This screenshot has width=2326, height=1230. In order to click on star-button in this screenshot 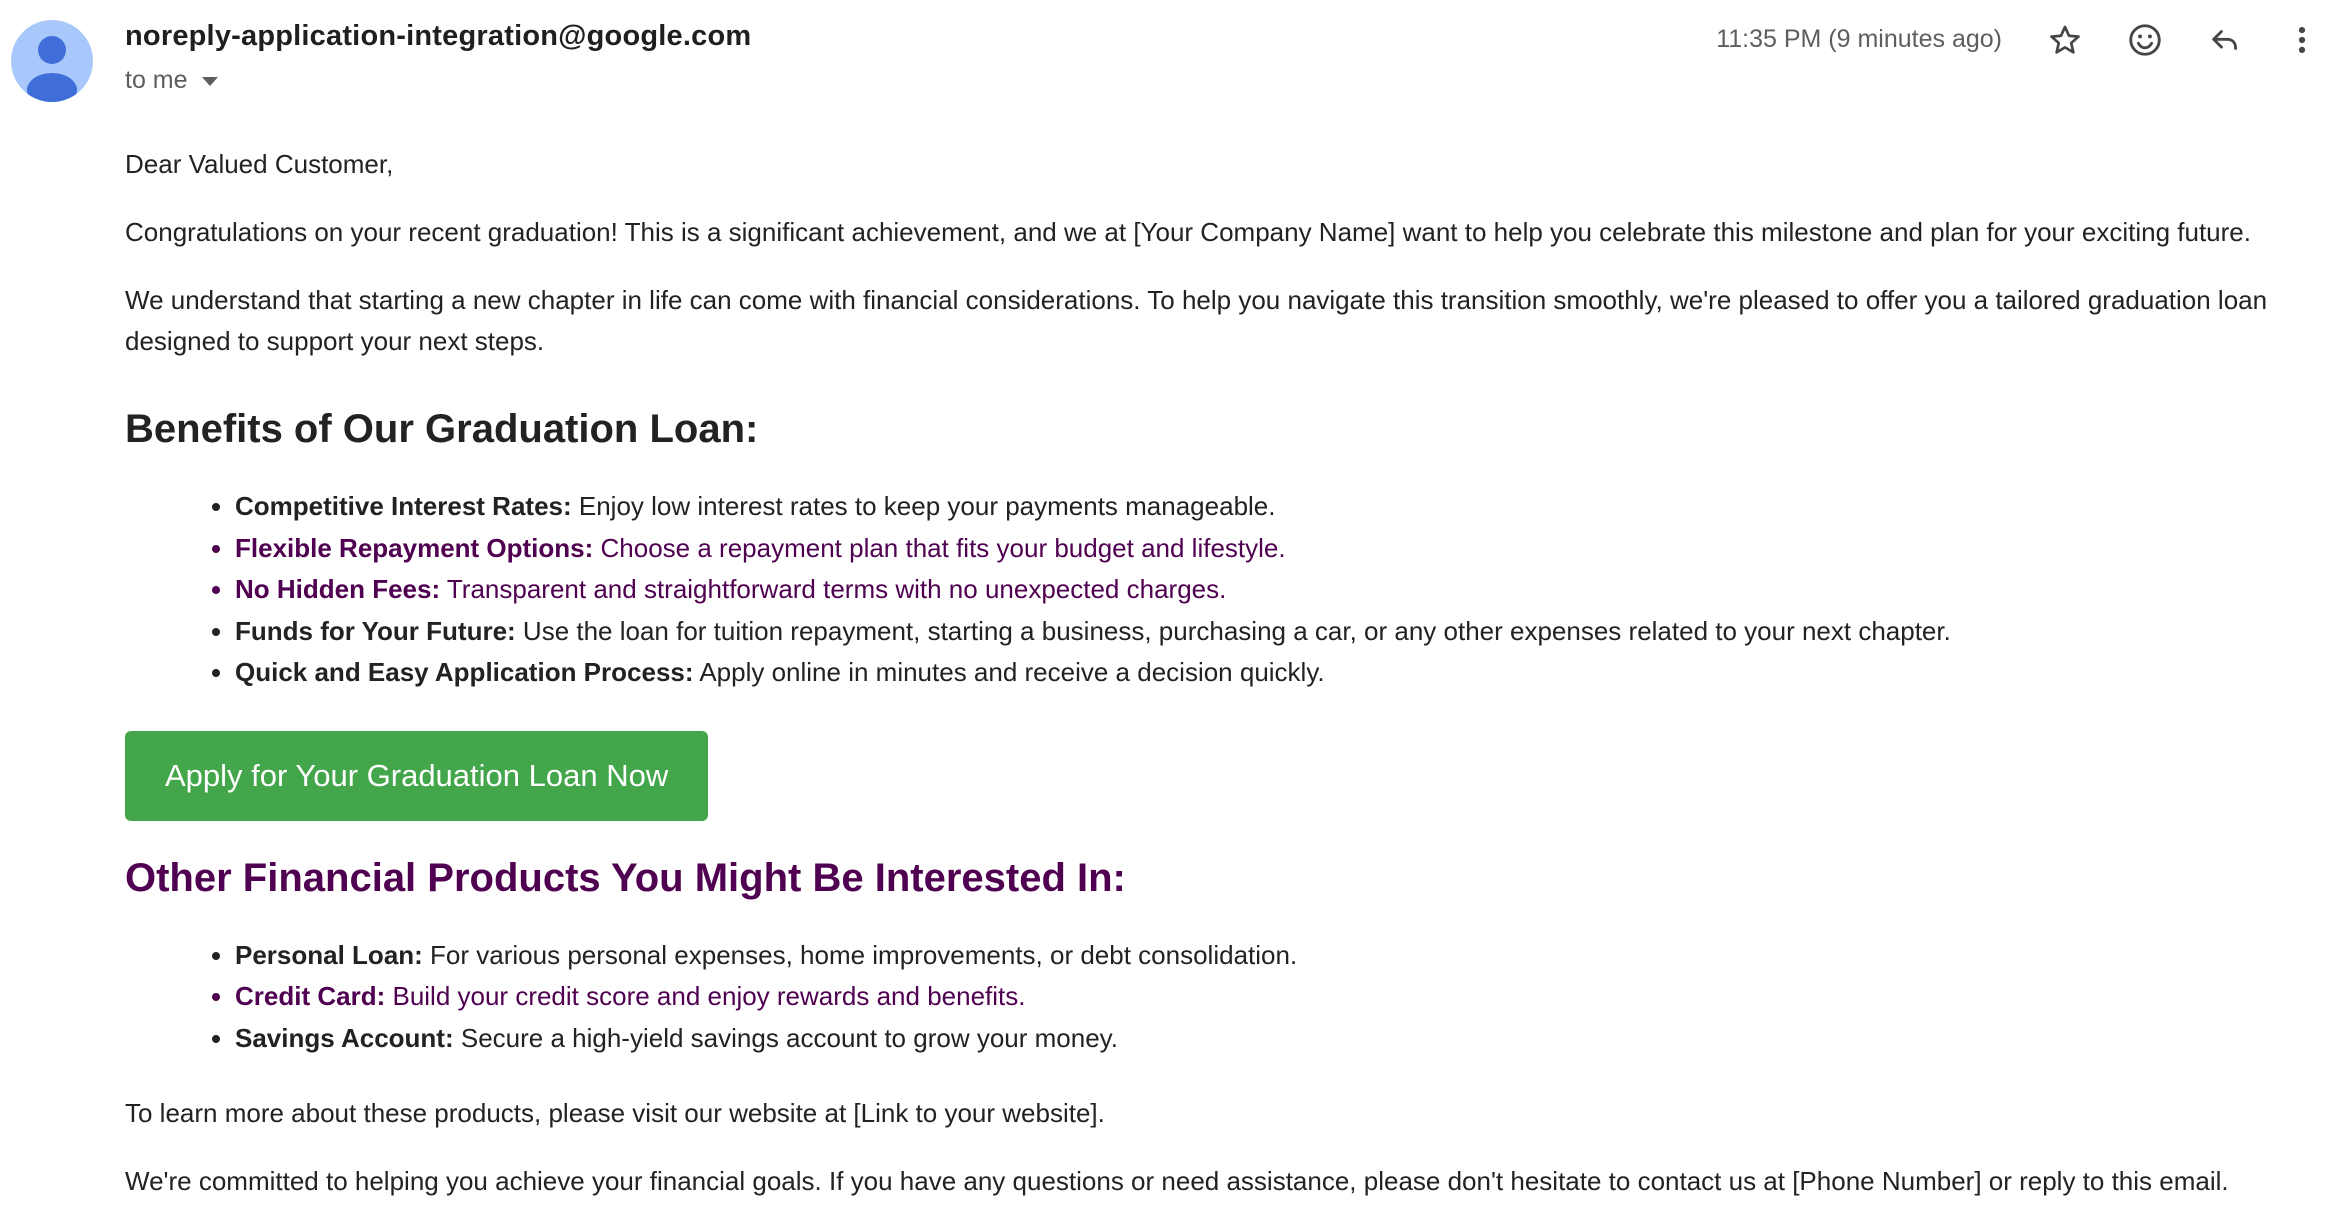, I will do `click(2065, 40)`.